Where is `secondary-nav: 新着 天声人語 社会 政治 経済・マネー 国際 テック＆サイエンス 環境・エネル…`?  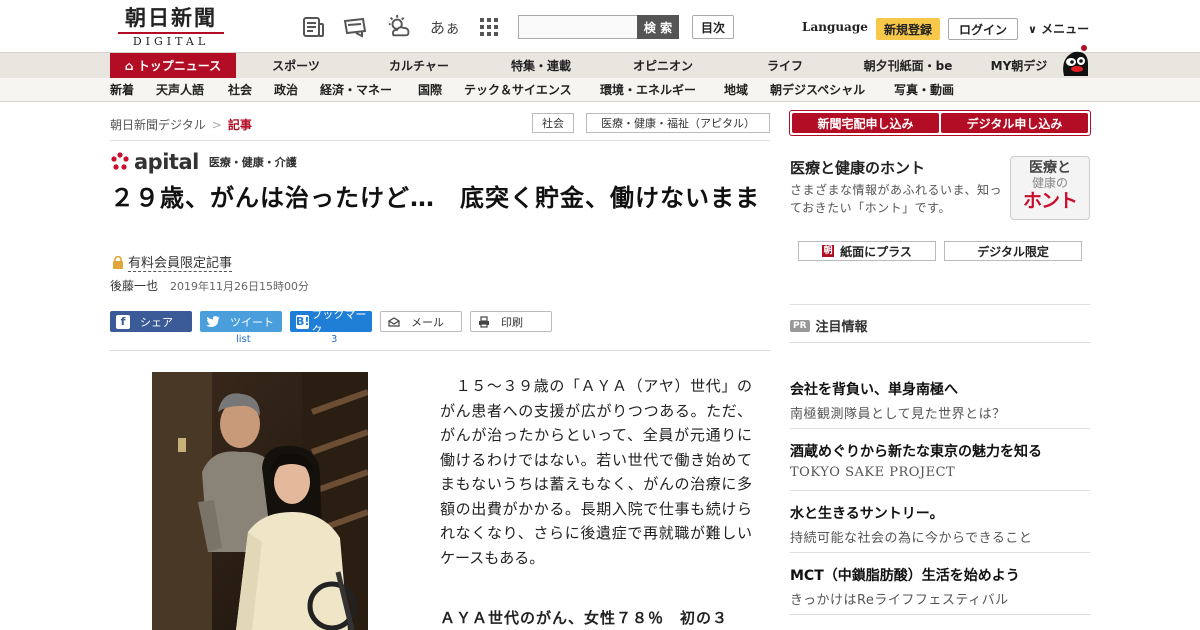 secondary-nav: 新着 天声人語 社会 政治 経済・マネー 国際 テック＆サイエンス 環境・エネル… is located at coordinates (600, 90).